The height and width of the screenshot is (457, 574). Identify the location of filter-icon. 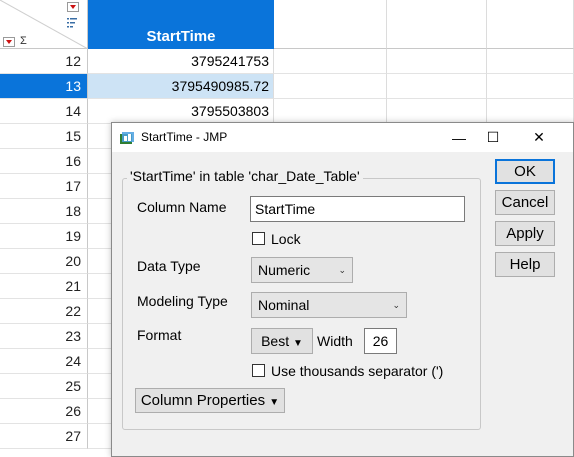
(72, 23).